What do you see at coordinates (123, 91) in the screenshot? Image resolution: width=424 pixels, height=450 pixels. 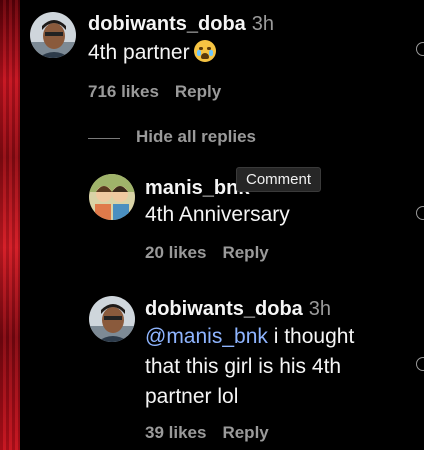 I see `like-count: 716 likes` at bounding box center [123, 91].